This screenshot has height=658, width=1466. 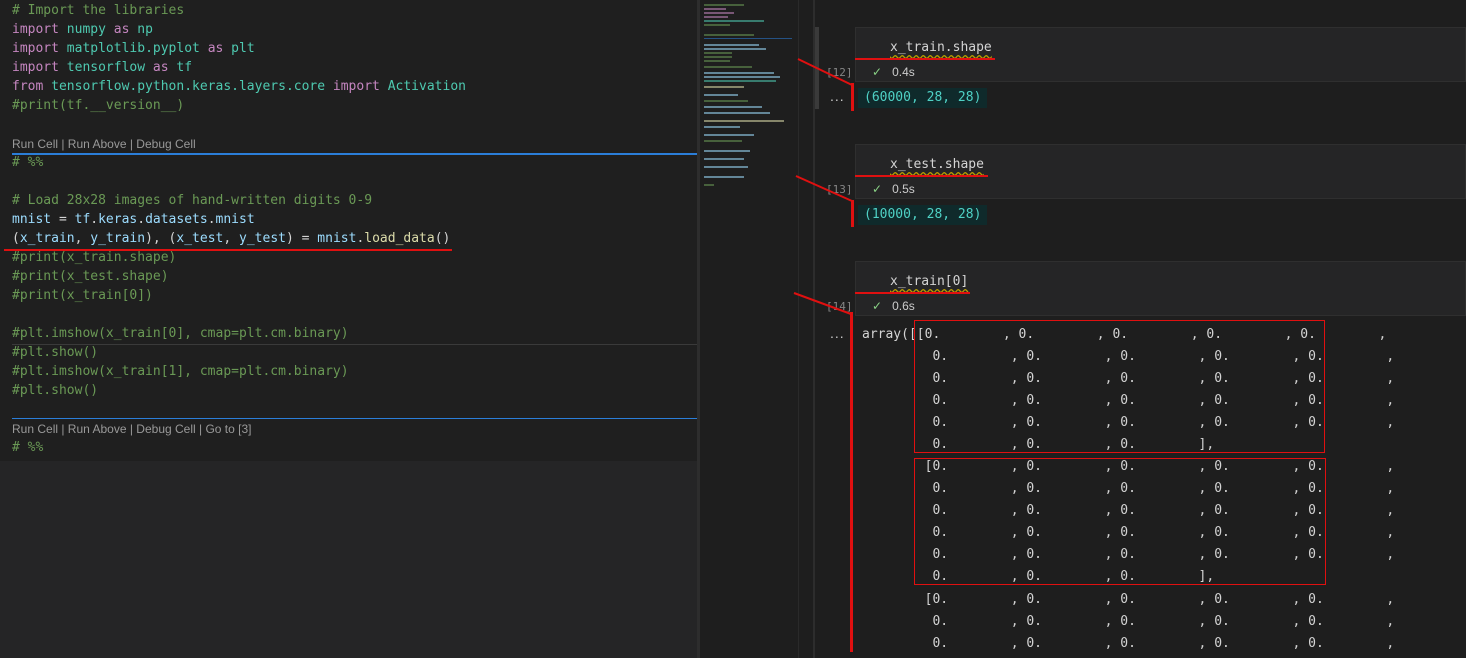 I want to click on notebook-cell-input: x_train.shape ✓ 0.4s, so click(x=1160, y=54).